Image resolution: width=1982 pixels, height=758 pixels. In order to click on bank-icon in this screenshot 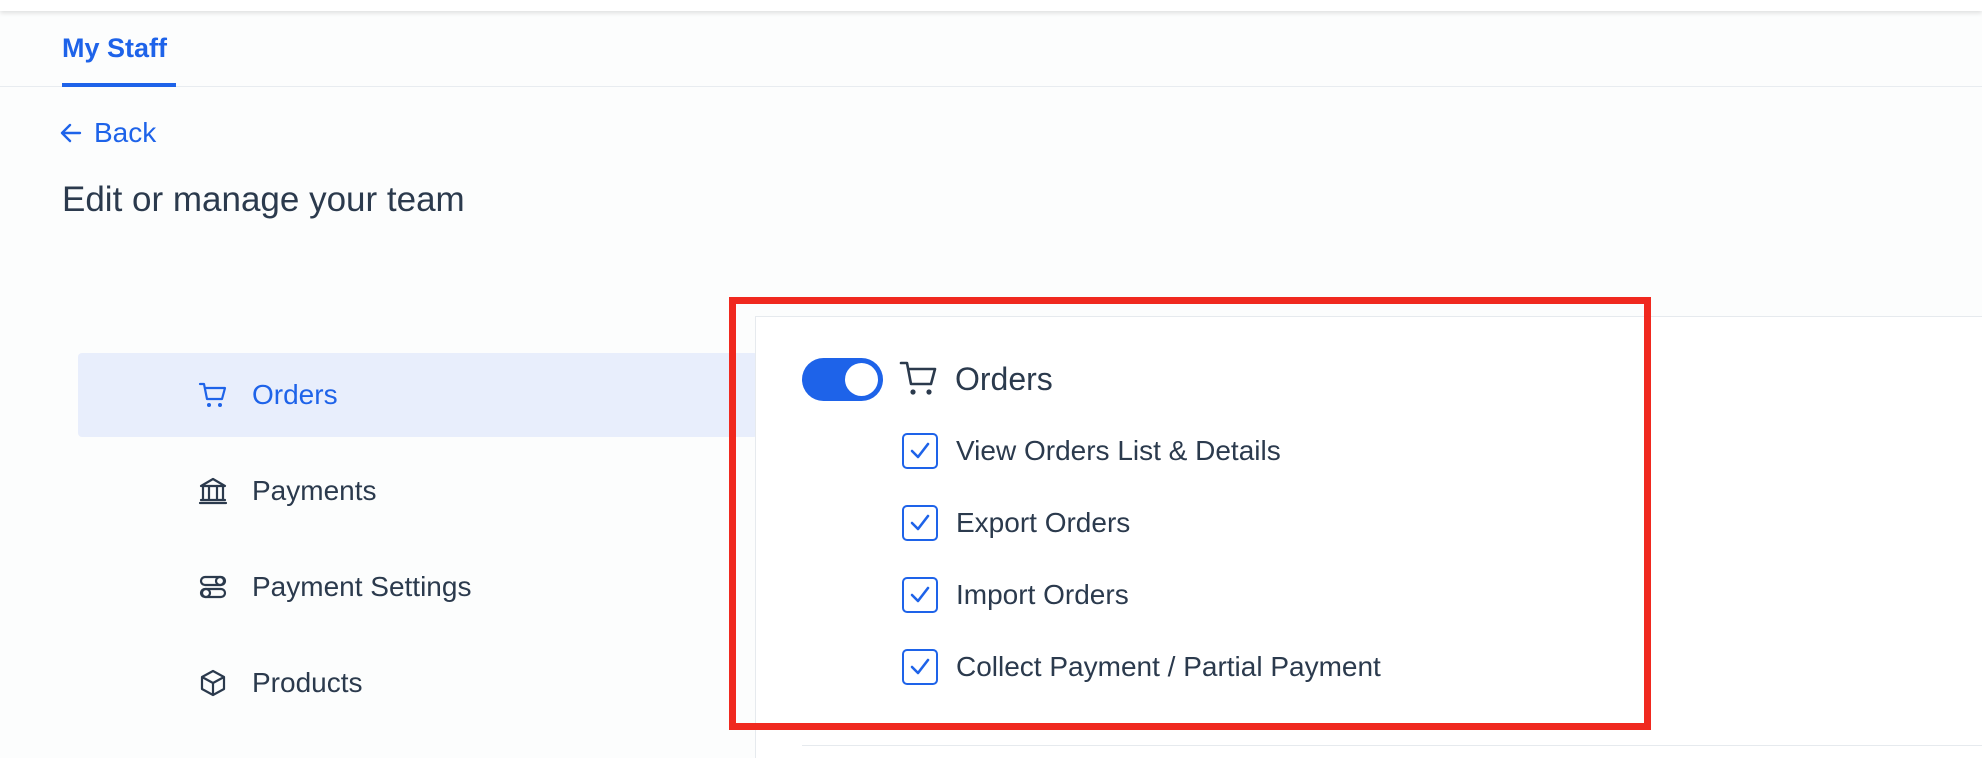, I will do `click(213, 491)`.